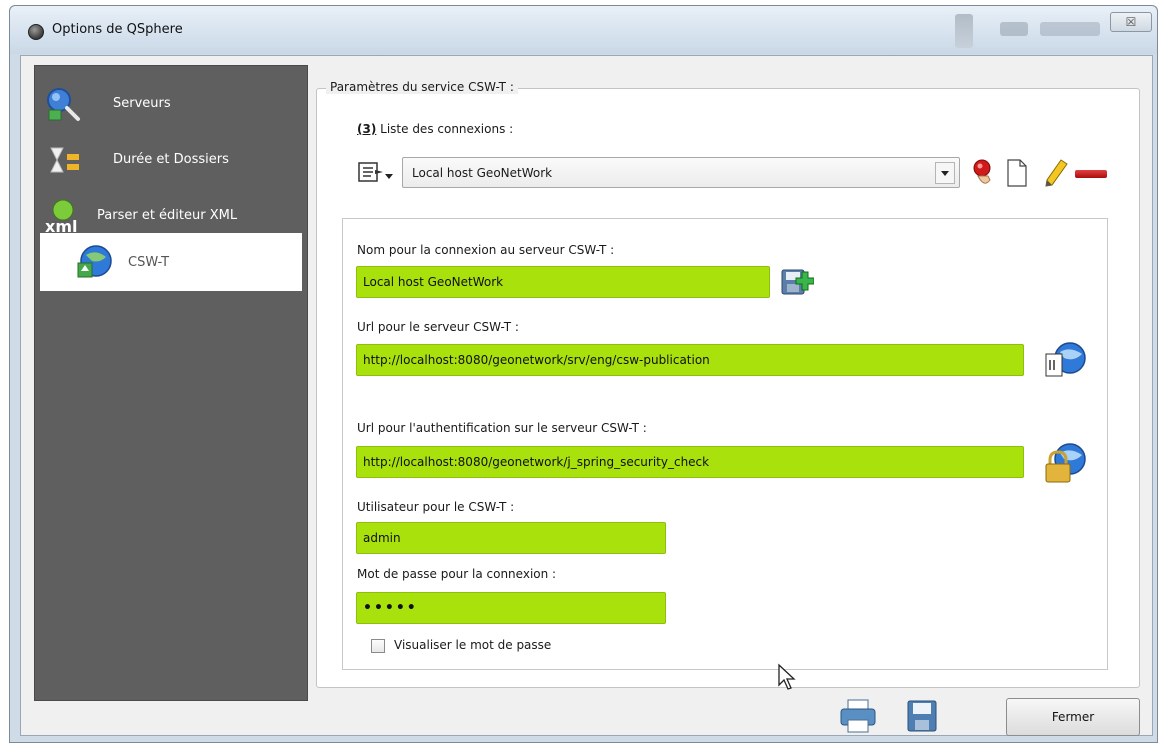  I want to click on search-globe-icon, so click(63, 104).